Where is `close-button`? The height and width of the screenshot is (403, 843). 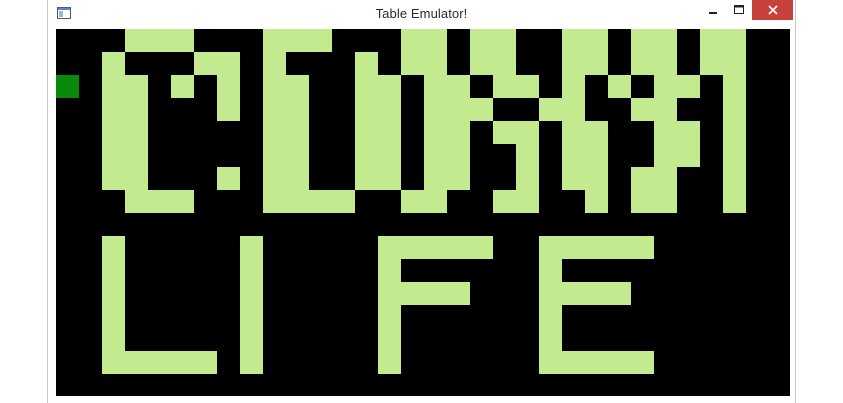
close-button is located at coordinates (772, 10).